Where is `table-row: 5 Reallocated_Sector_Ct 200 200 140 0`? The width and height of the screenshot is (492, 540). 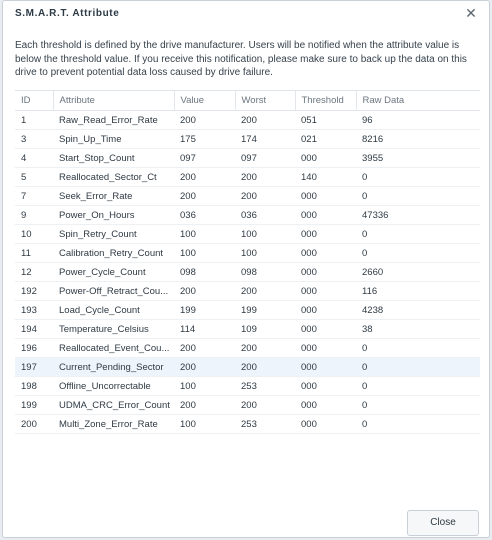
table-row: 5 Reallocated_Sector_Ct 200 200 140 0 is located at coordinates (247, 177).